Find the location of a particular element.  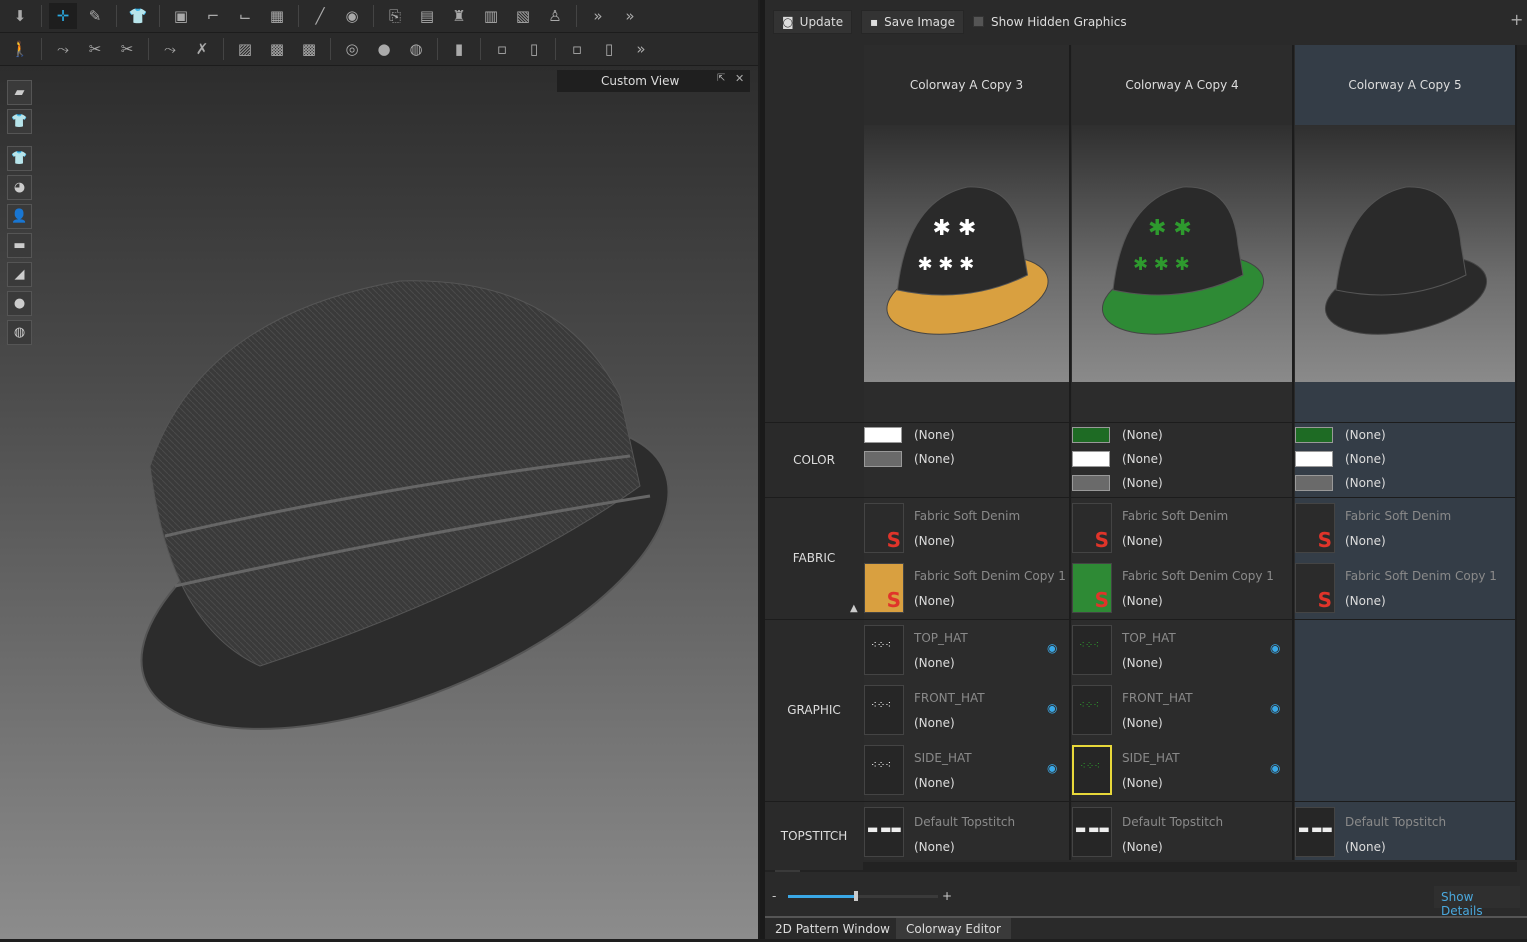

add-colorway-button: + is located at coordinates (1516, 19).